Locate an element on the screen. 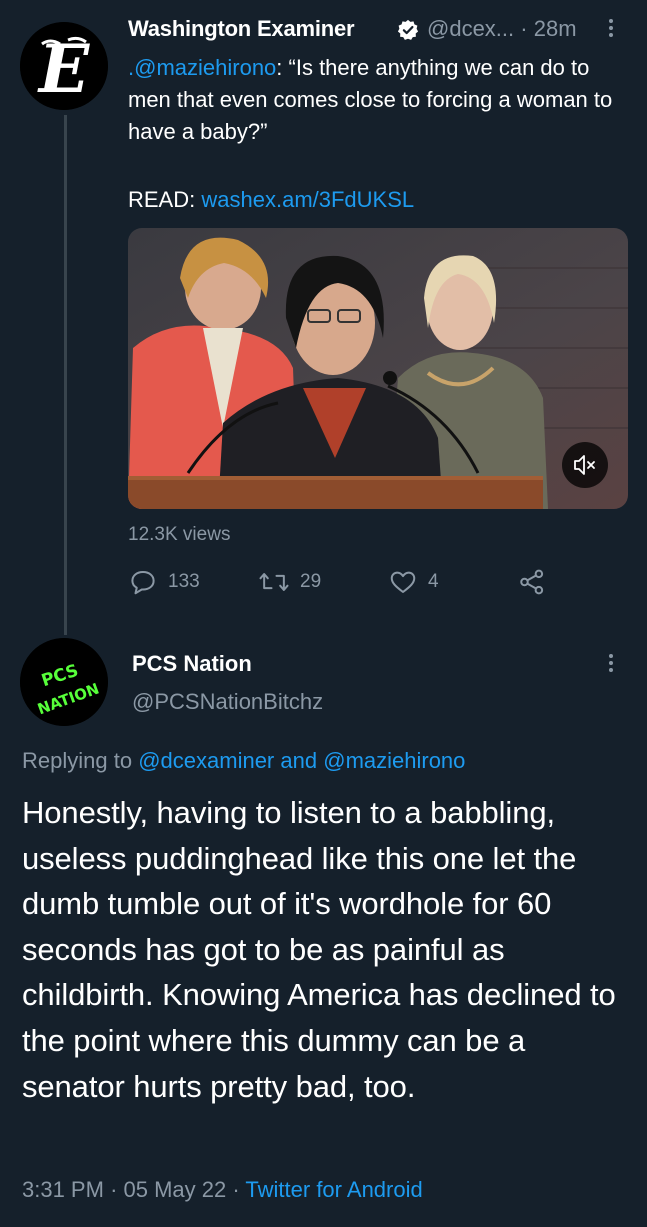  retweet-count: 29 is located at coordinates (311, 581).